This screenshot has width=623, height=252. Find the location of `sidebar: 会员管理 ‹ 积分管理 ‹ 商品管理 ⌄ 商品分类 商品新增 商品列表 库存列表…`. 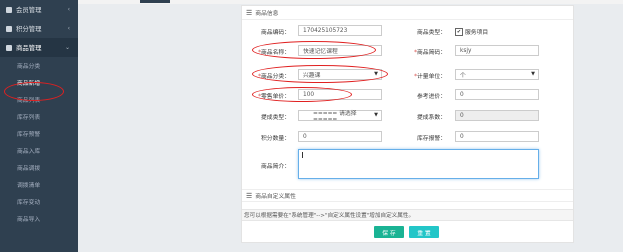

sidebar: 会员管理 ‹ 积分管理 ‹ 商品管理 ⌄ 商品分类 商品新增 商品列表 库存列表… is located at coordinates (39, 126).